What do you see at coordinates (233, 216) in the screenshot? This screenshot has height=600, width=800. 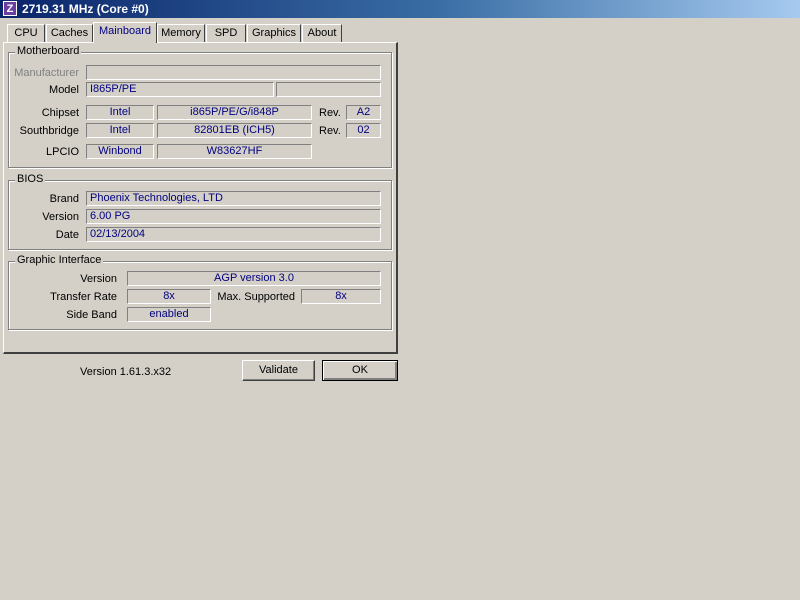 I see `bios-version-field: 6.00 PG` at bounding box center [233, 216].